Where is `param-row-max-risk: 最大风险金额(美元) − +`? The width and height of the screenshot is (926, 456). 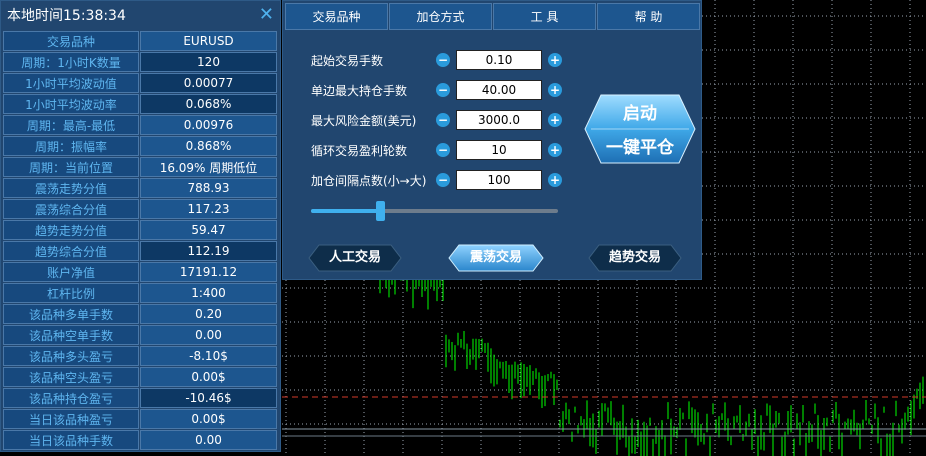 param-row-max-risk: 最大风险金额(美元) − + is located at coordinates (436, 120).